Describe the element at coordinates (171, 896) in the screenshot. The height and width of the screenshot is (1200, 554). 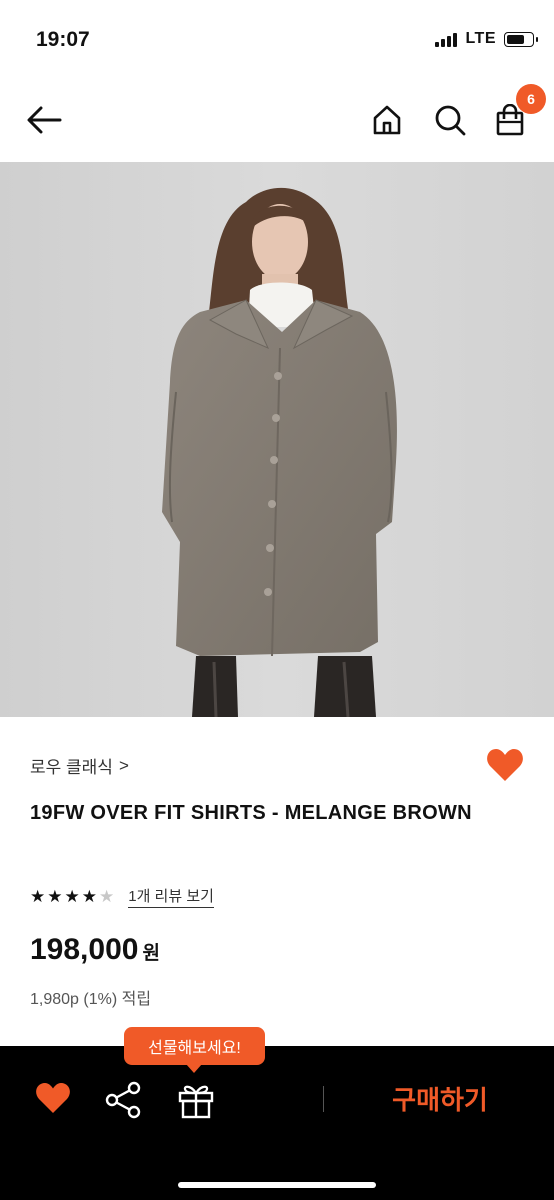
I see `review-link: 1개 리뷰 보기` at that location.